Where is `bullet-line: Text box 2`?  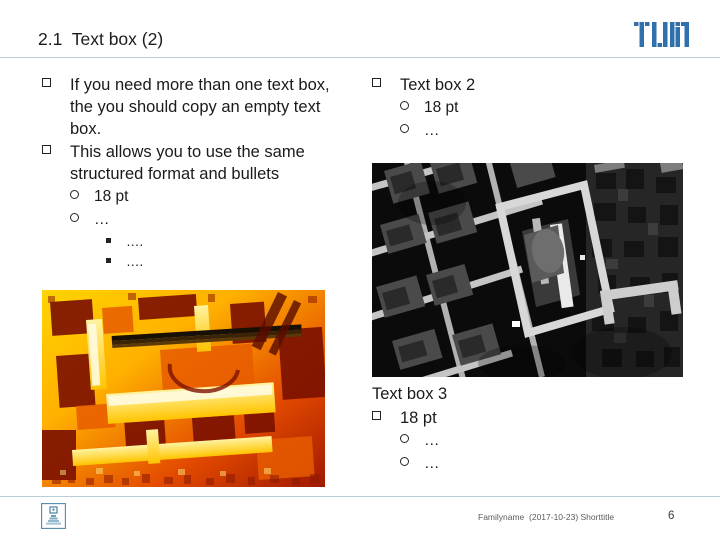
bullet-line: Text box 2 is located at coordinates (522, 85).